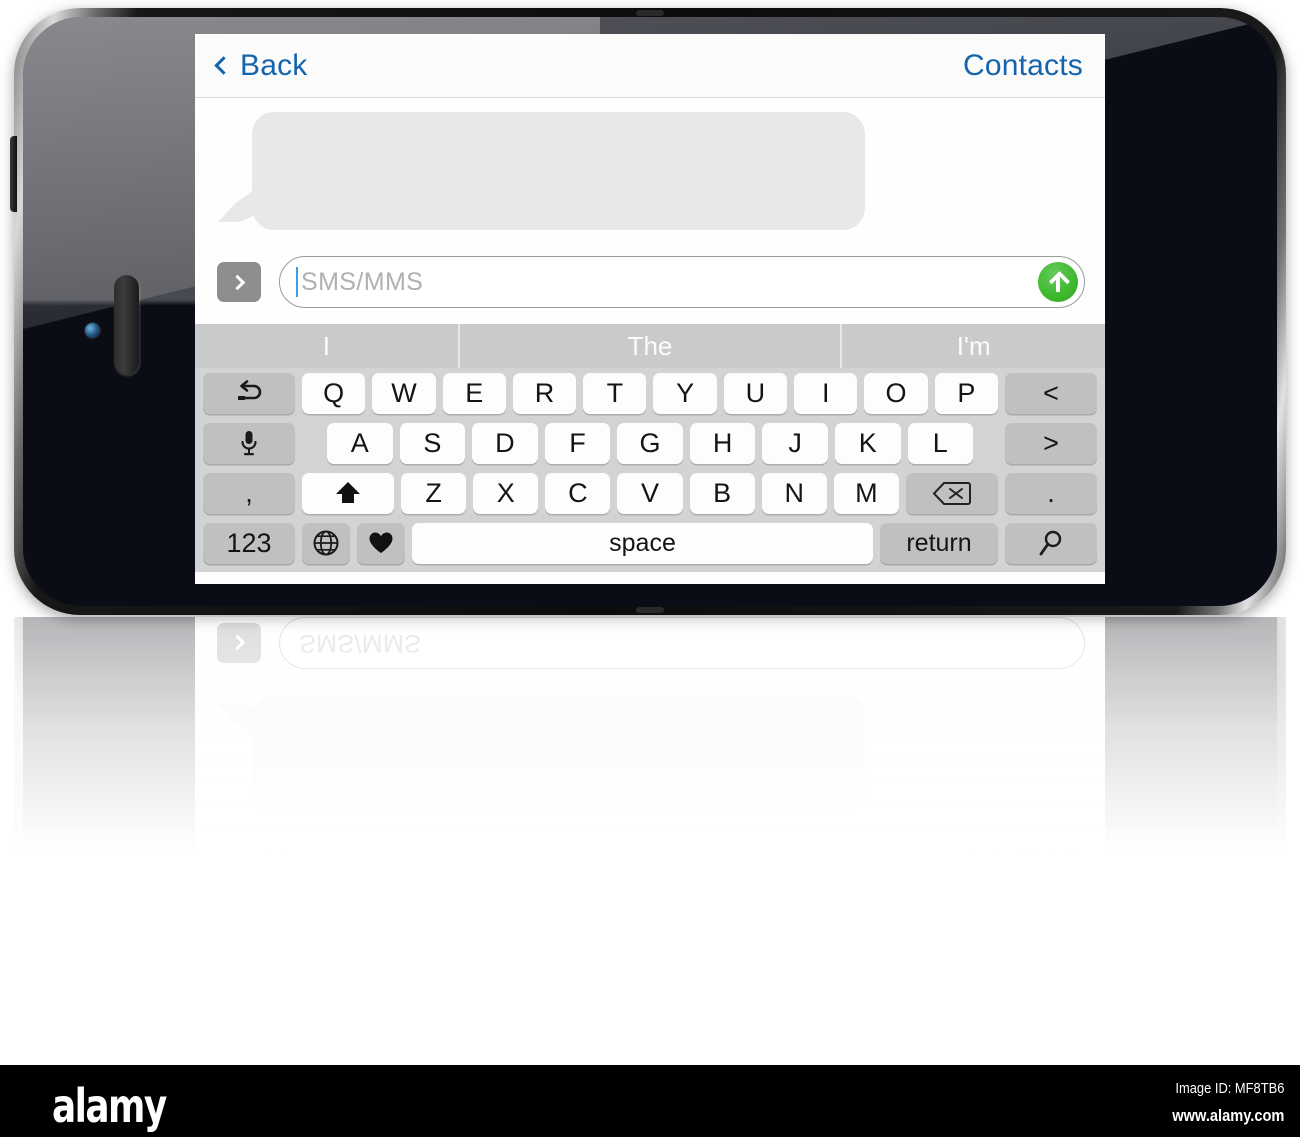 The height and width of the screenshot is (1137, 1300). I want to click on globe-icon, so click(326, 543).